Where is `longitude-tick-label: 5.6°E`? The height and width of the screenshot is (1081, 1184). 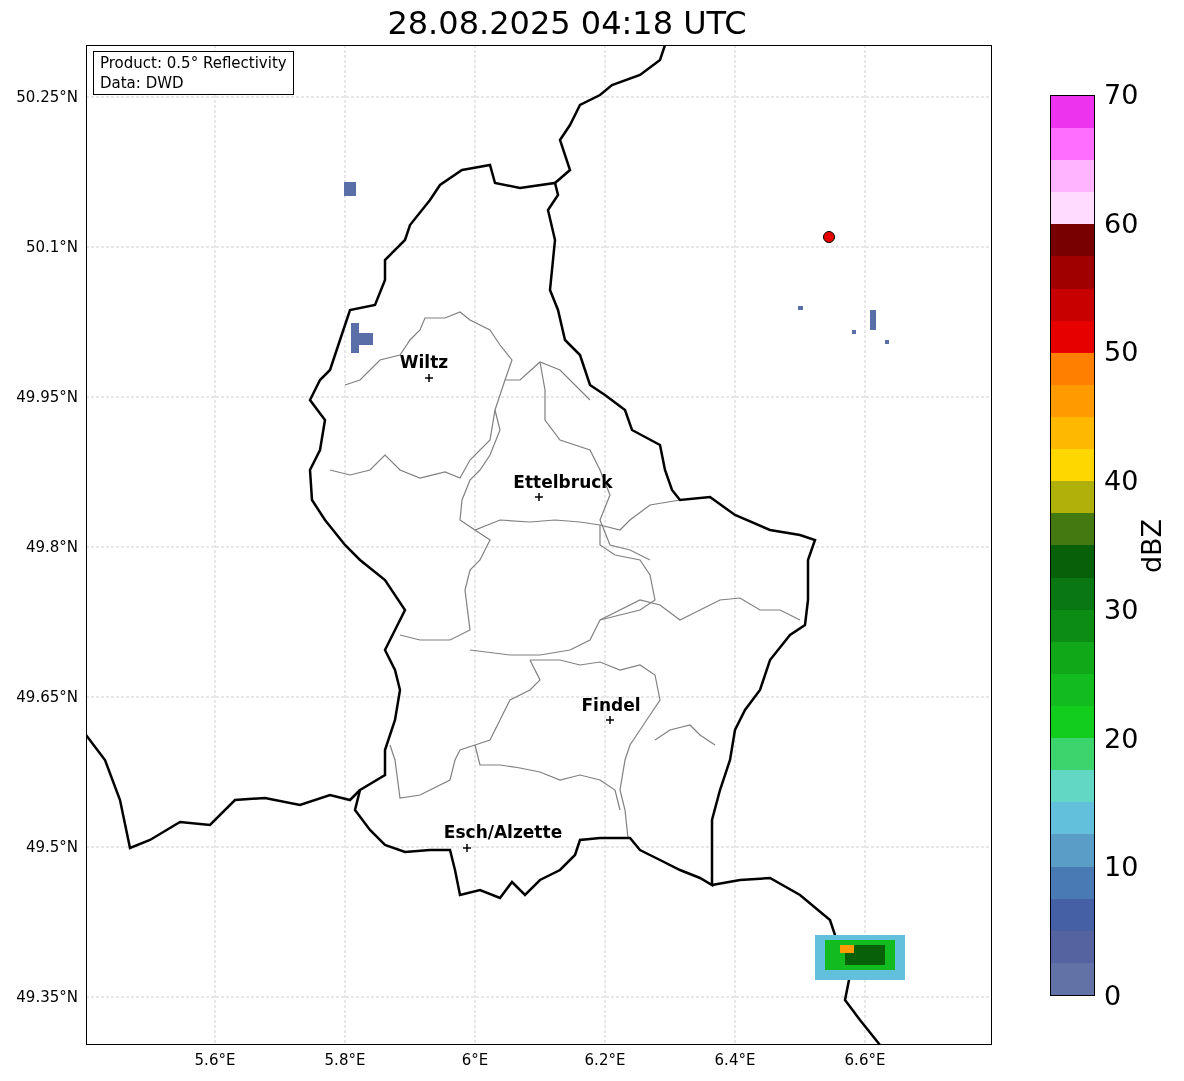 longitude-tick-label: 5.6°E is located at coordinates (215, 1060).